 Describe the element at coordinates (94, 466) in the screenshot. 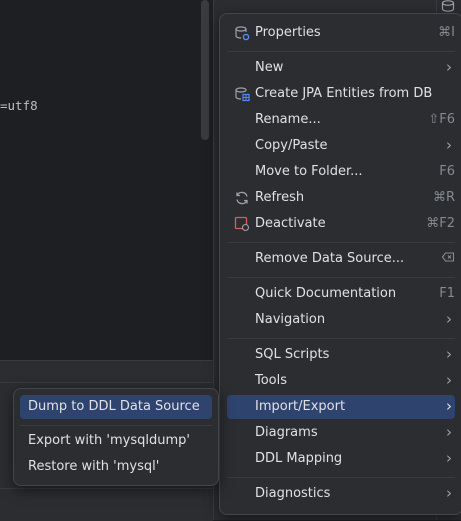

I see `menu-item-label: Restore with 'mysql'` at that location.